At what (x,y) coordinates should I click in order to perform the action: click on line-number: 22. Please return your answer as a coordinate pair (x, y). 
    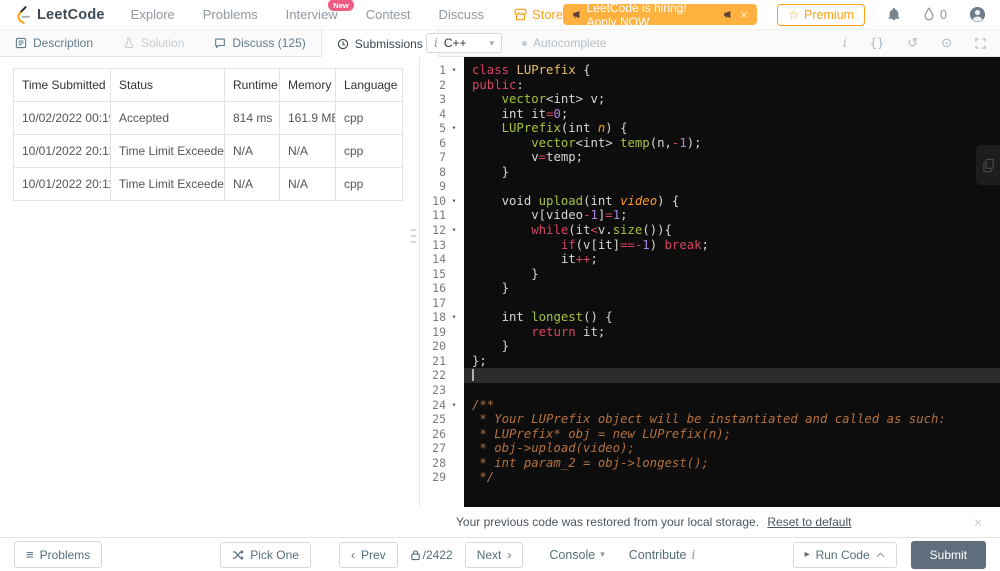
    Looking at the image, I should click on (442, 375).